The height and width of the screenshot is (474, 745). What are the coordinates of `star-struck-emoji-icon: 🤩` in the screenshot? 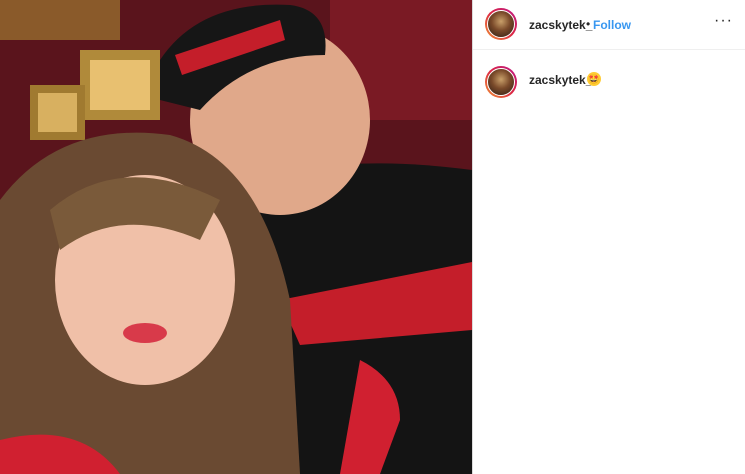 It's located at (594, 79).